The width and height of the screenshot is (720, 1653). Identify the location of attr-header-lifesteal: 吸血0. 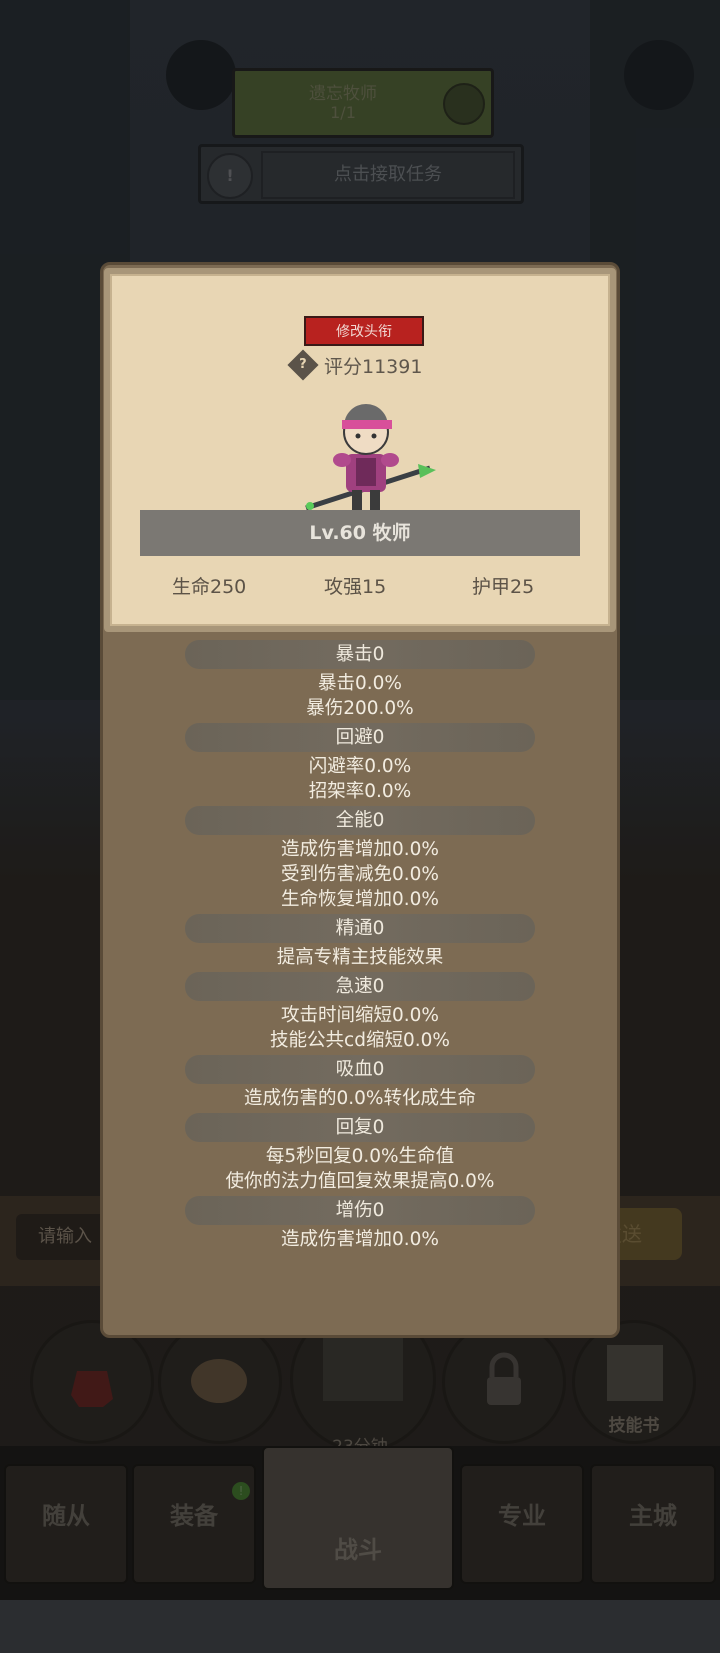
(360, 1069).